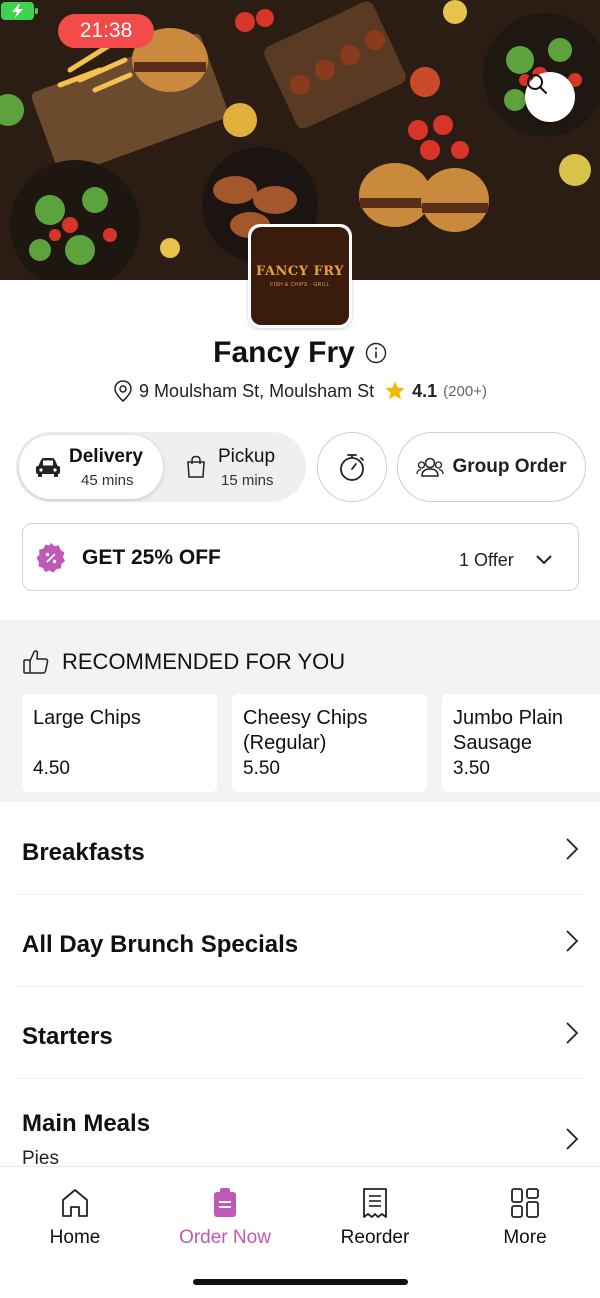 Image resolution: width=600 pixels, height=1298 pixels. I want to click on grid-icon, so click(525, 1203).